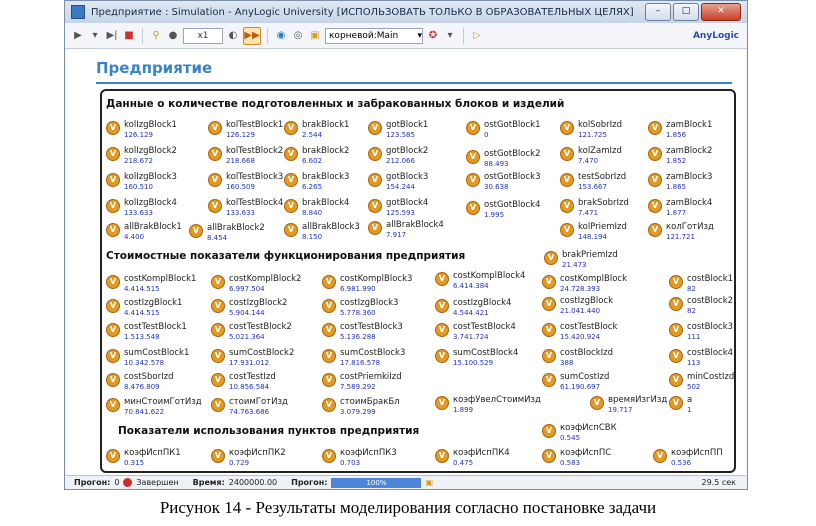  What do you see at coordinates (398, 207) in the screenshot?
I see `variable-item: VgotBlock4 125.593` at bounding box center [398, 207].